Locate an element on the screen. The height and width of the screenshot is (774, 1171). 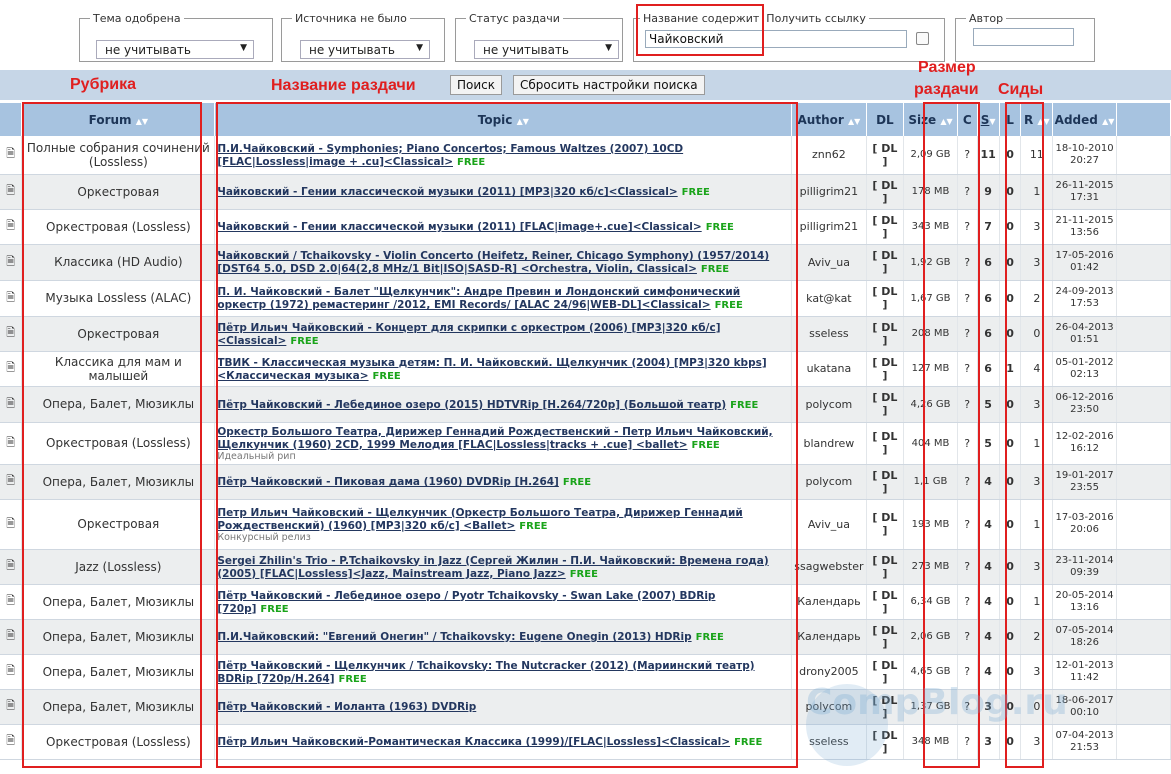
forum-cell: Музыка Lossless (ALAC) is located at coordinates (118, 298).